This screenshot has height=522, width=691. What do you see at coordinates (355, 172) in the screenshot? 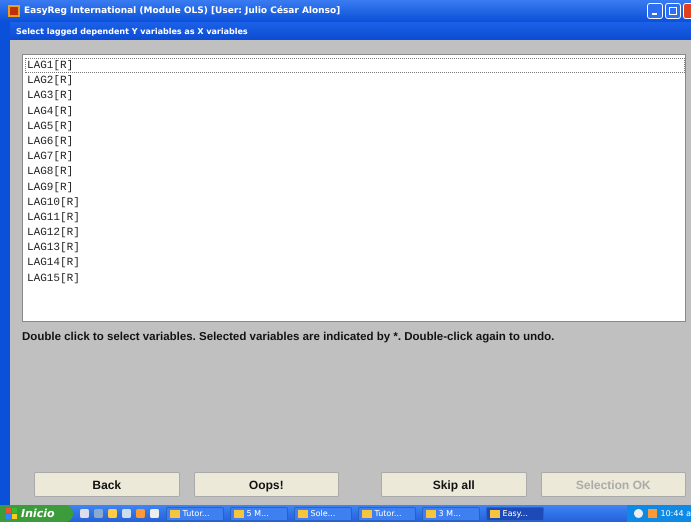
I see `list-item: LAG8[R]` at bounding box center [355, 172].